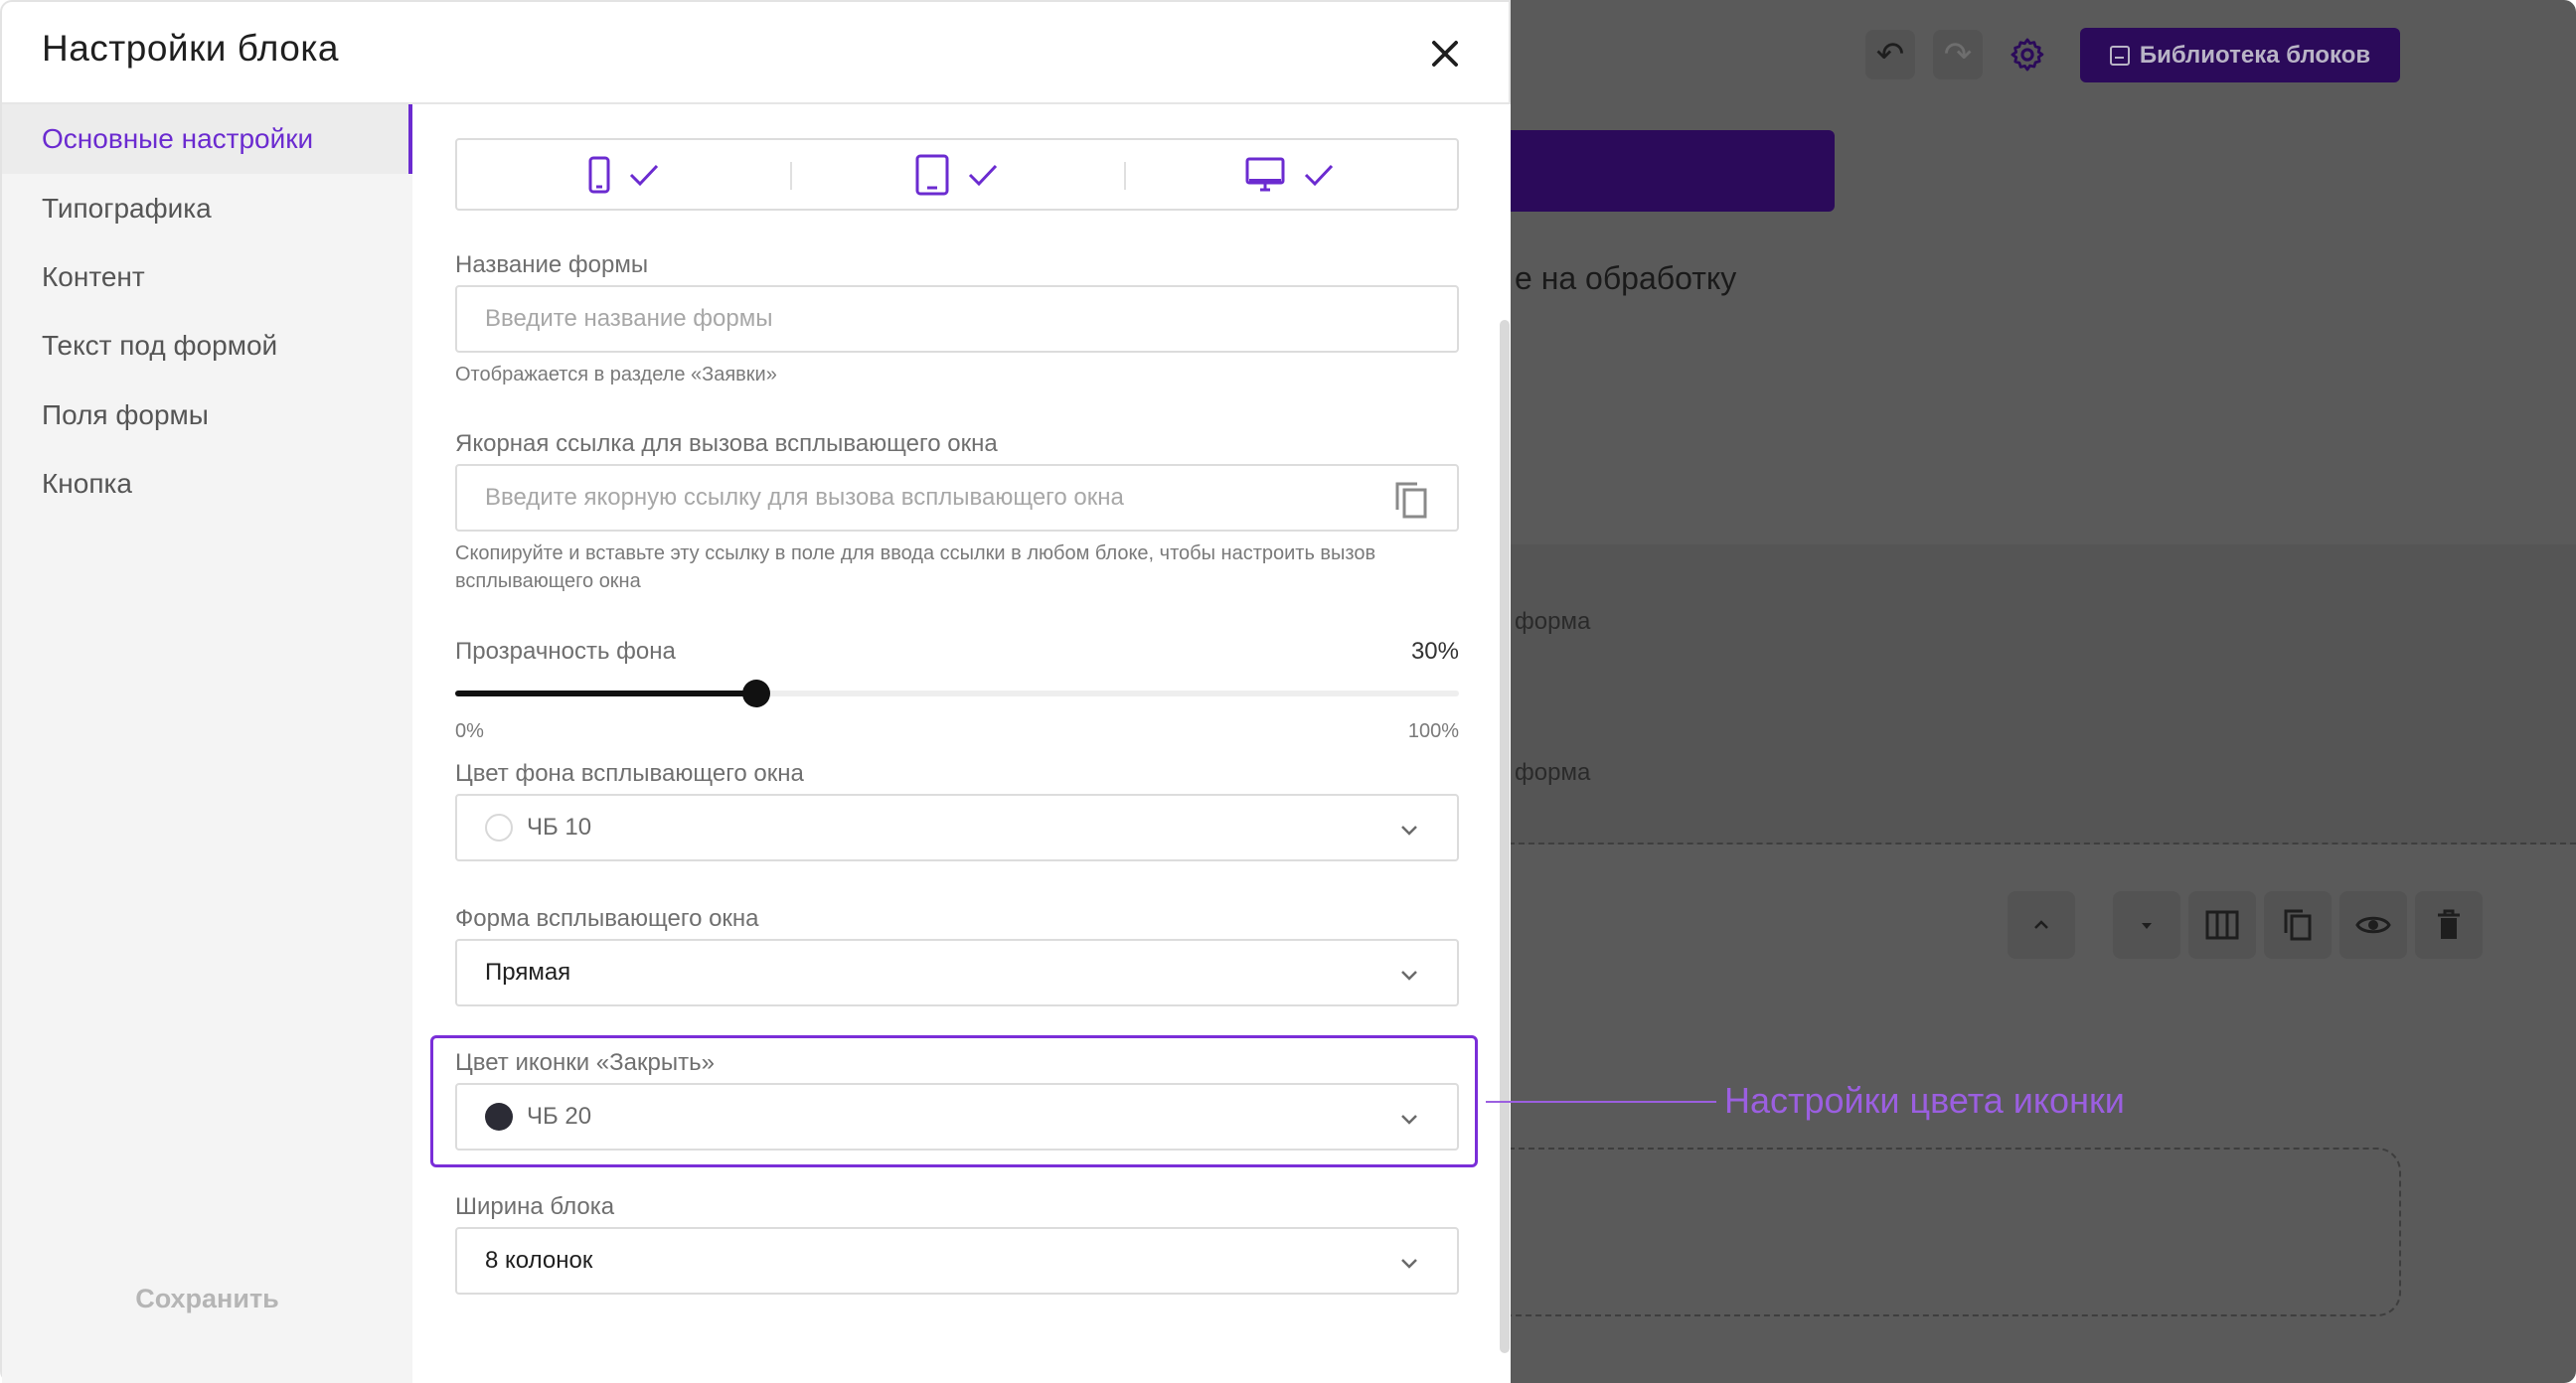 The height and width of the screenshot is (1383, 2576). I want to click on desktop-icon, so click(1265, 174).